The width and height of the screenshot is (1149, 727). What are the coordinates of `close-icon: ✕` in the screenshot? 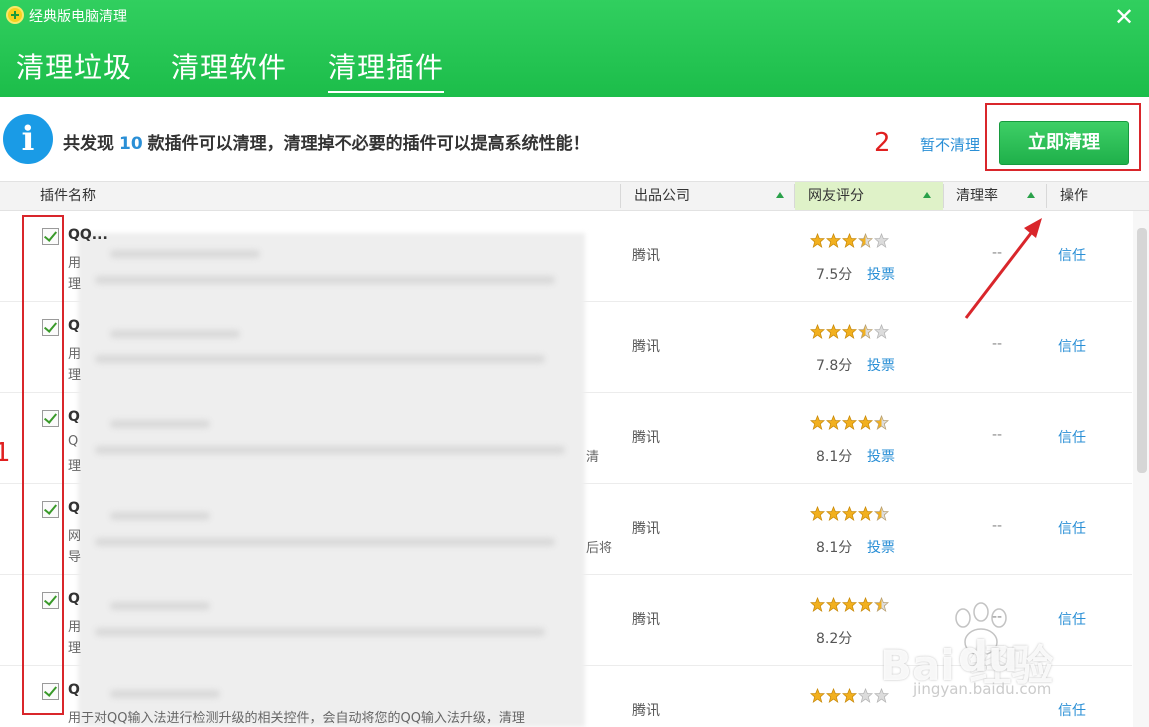 It's located at (1124, 18).